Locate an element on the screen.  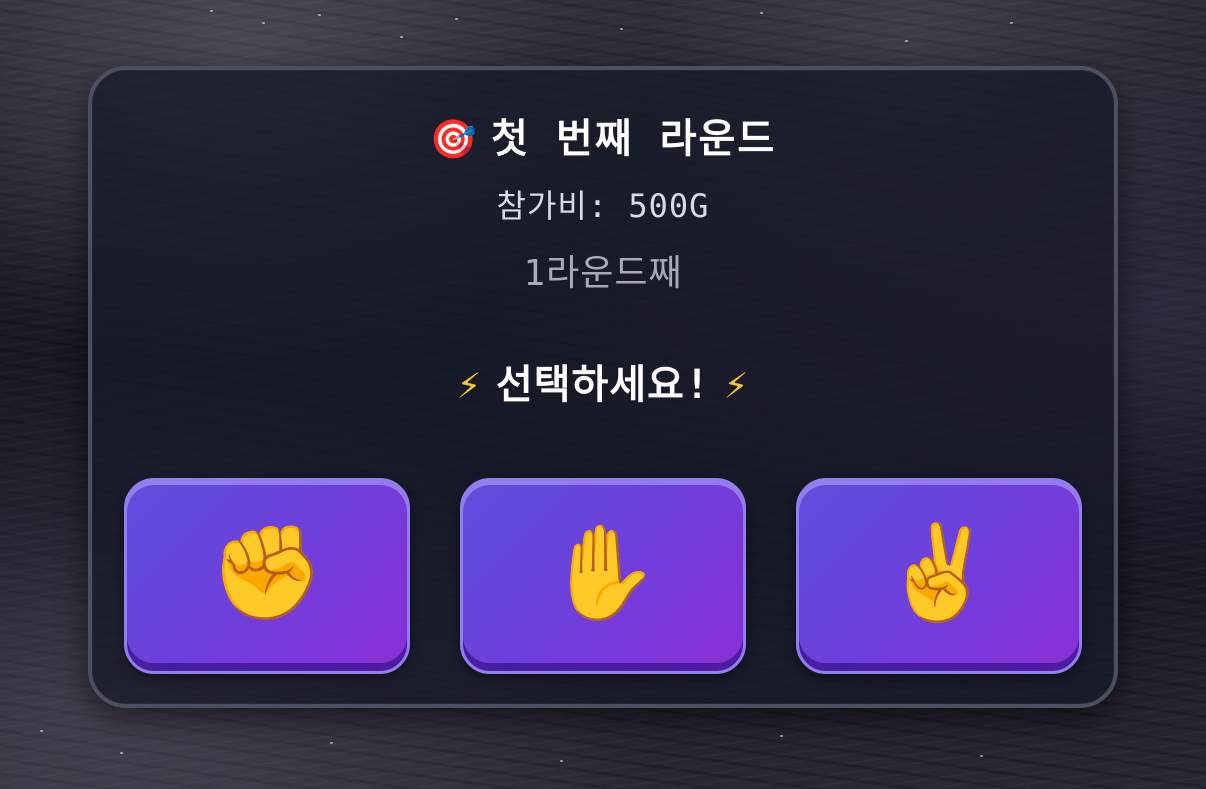
entry-fee: 참가비: 500G is located at coordinates (603, 206).